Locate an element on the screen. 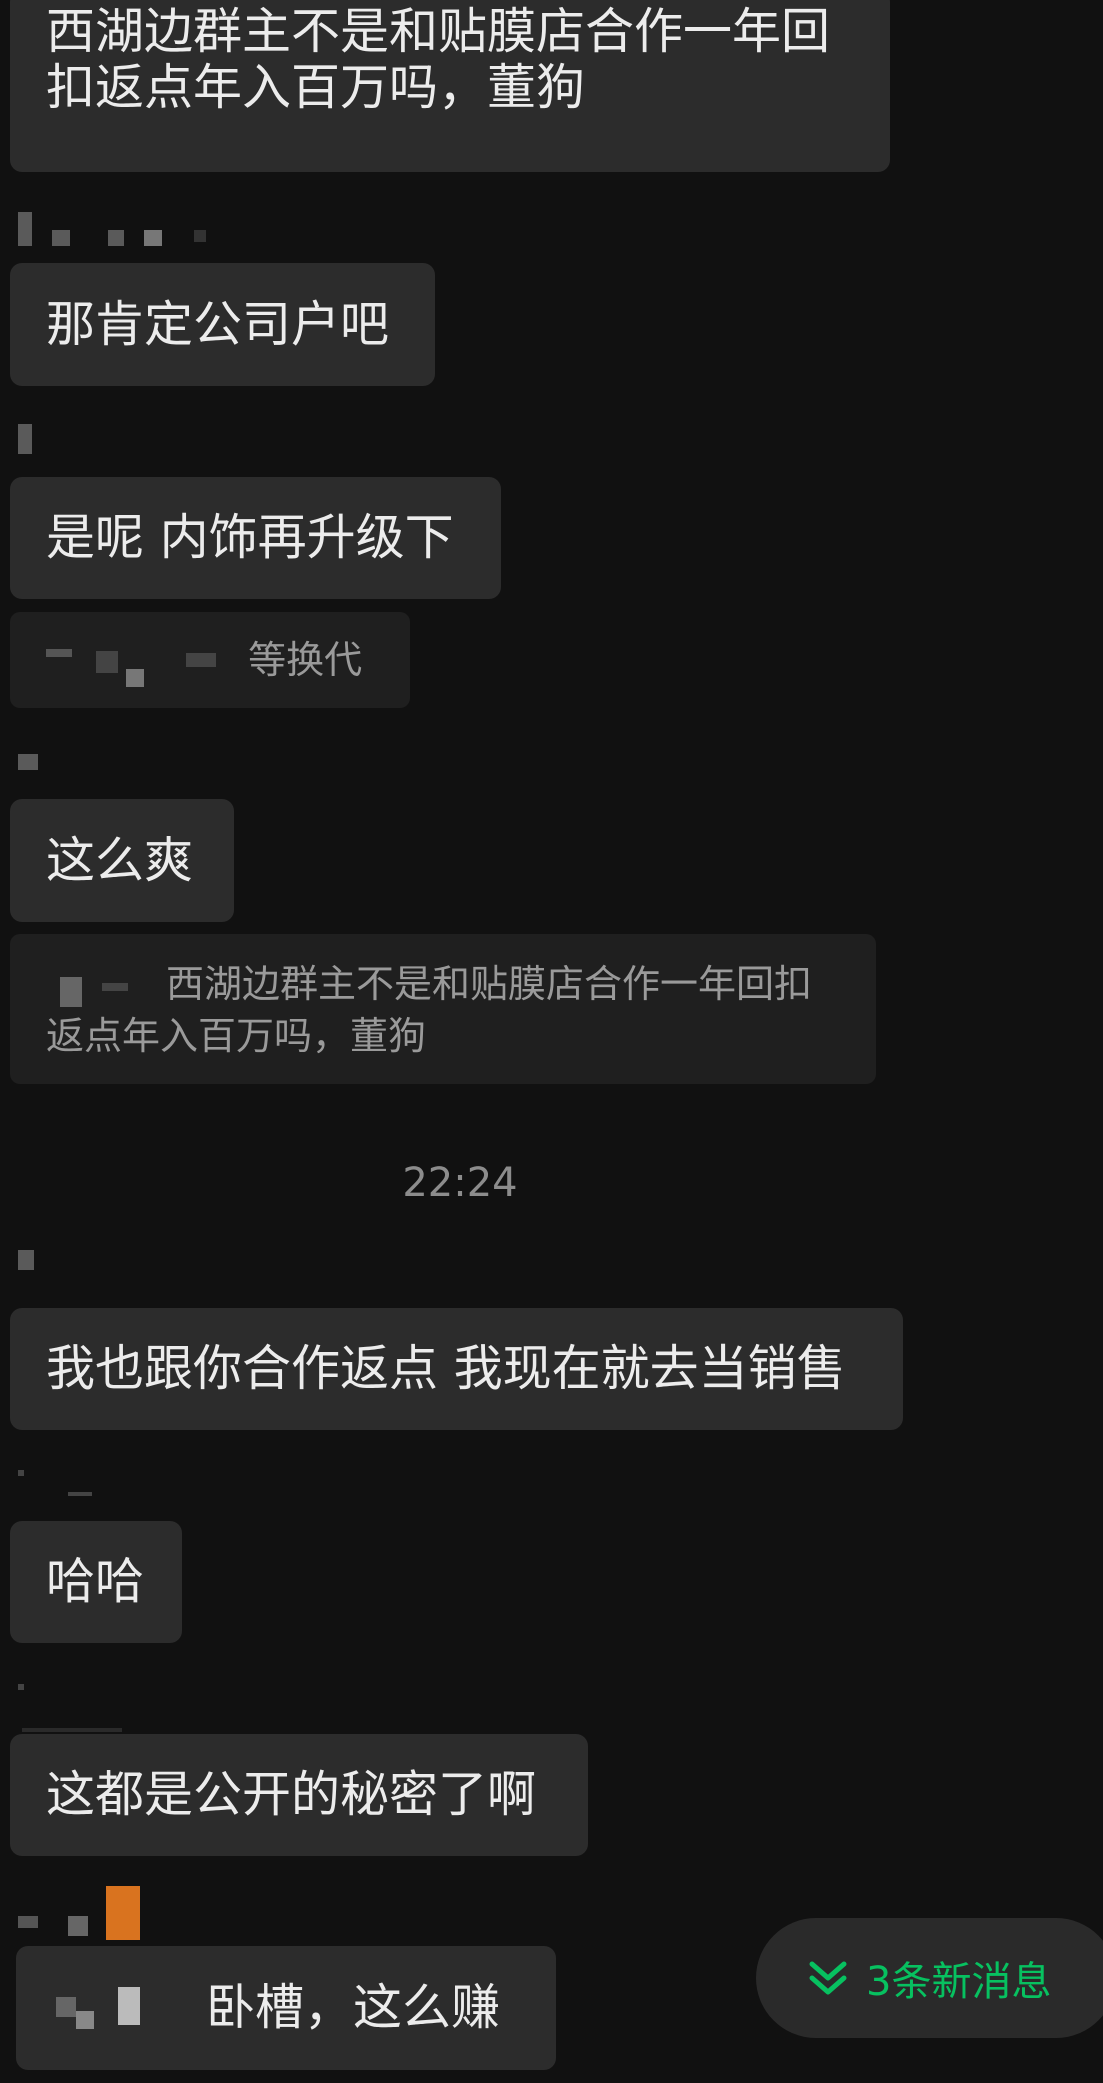 Image resolution: width=1103 pixels, height=2083 pixels. message-text: 卧槽，这么赚 is located at coordinates (353, 2007).